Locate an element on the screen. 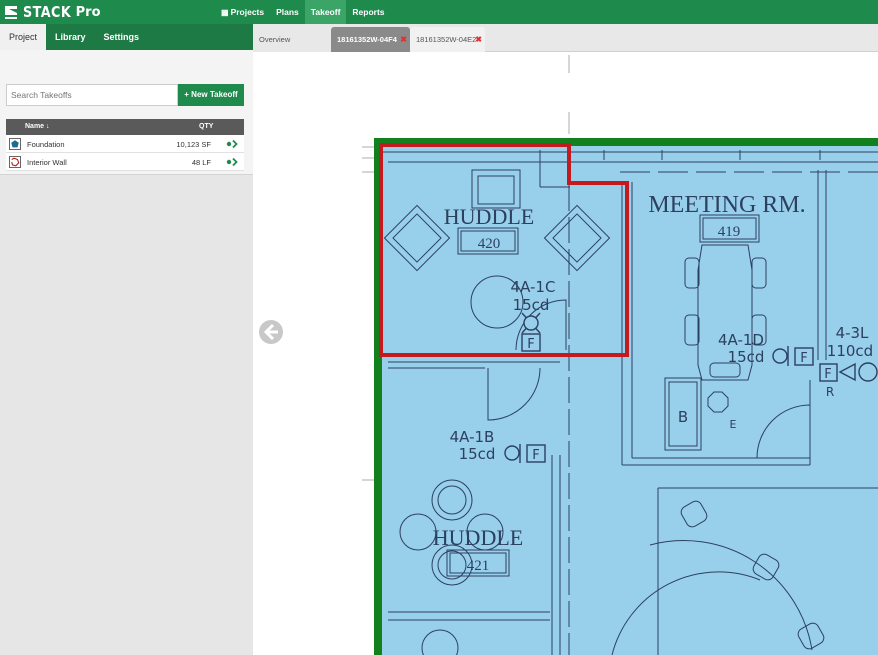 The image size is (878, 655). new-takeoff-button: + New Takeoff is located at coordinates (211, 95).